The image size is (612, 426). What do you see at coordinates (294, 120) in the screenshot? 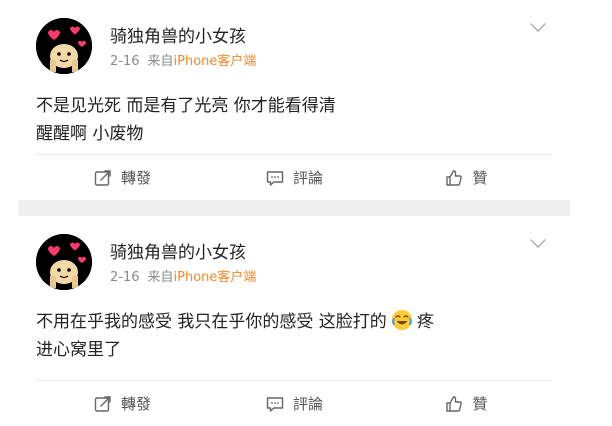
I see `post-content: 不是见光死 而是有了光亮 你才能看得清 醒醒啊 小废物` at bounding box center [294, 120].